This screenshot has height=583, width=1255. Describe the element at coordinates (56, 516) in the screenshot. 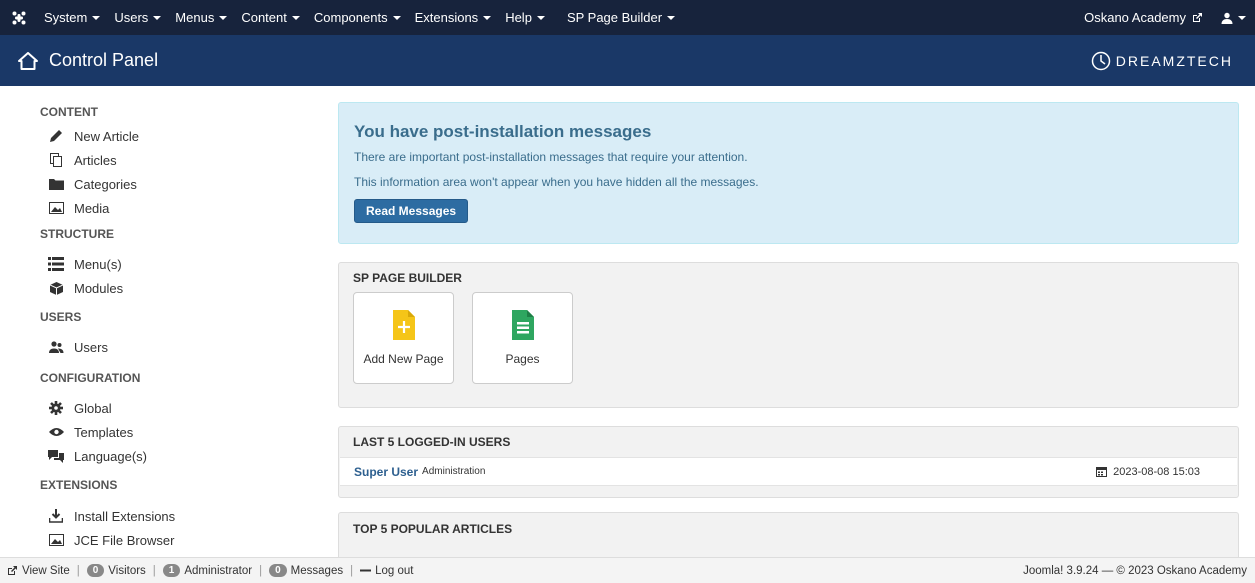

I see `download-icon` at that location.